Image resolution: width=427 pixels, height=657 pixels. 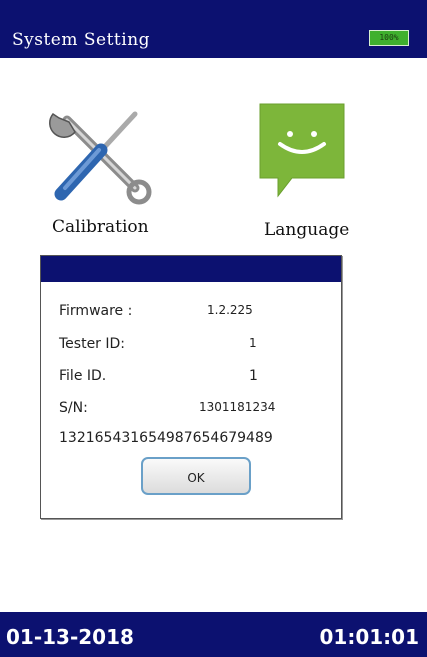 I want to click on title-bar: System Setting 100%, so click(x=213, y=29).